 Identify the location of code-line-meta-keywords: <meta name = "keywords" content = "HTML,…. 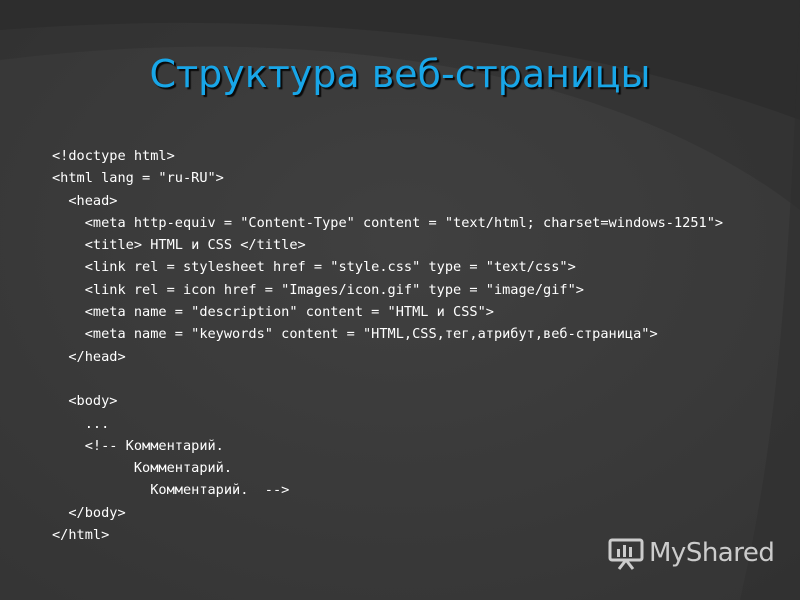
(355, 334).